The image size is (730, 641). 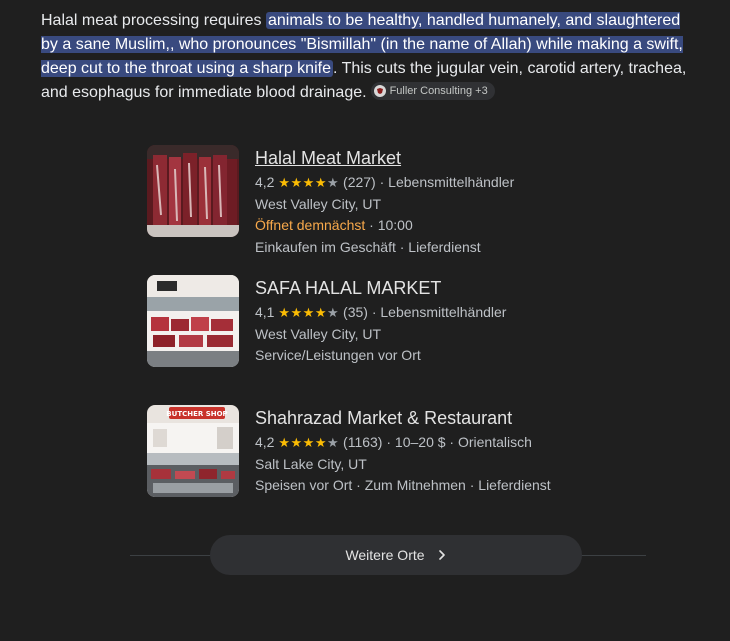 I want to click on place-name: SAFA HALAL MARKET, so click(x=380, y=288).